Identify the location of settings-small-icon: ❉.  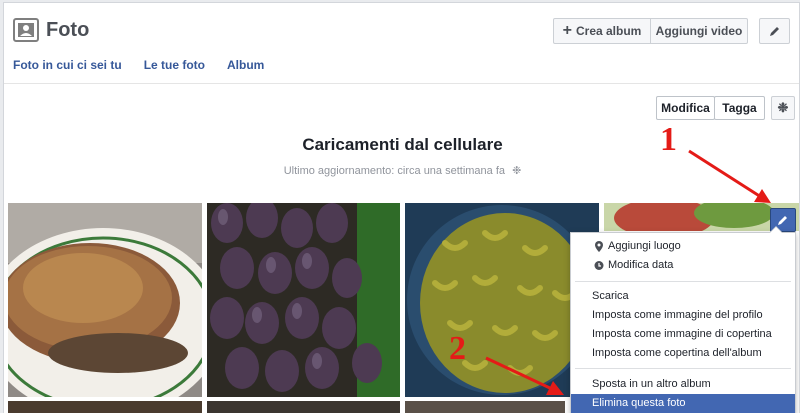
(517, 171).